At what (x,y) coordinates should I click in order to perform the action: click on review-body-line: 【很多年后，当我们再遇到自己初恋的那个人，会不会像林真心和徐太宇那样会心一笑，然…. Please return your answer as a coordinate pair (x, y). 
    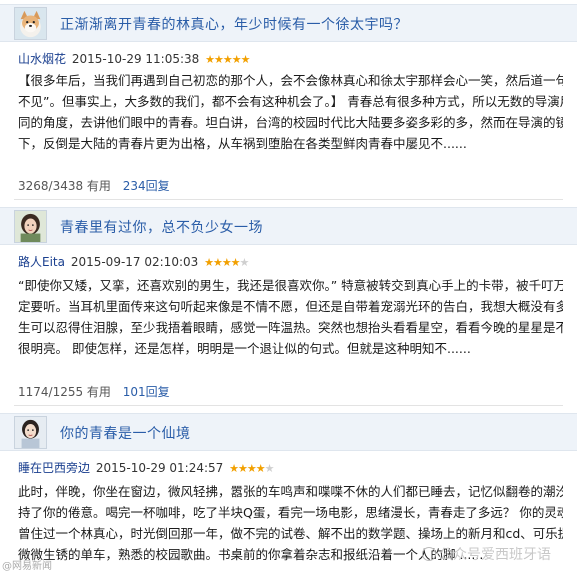
    Looking at the image, I should click on (290, 80).